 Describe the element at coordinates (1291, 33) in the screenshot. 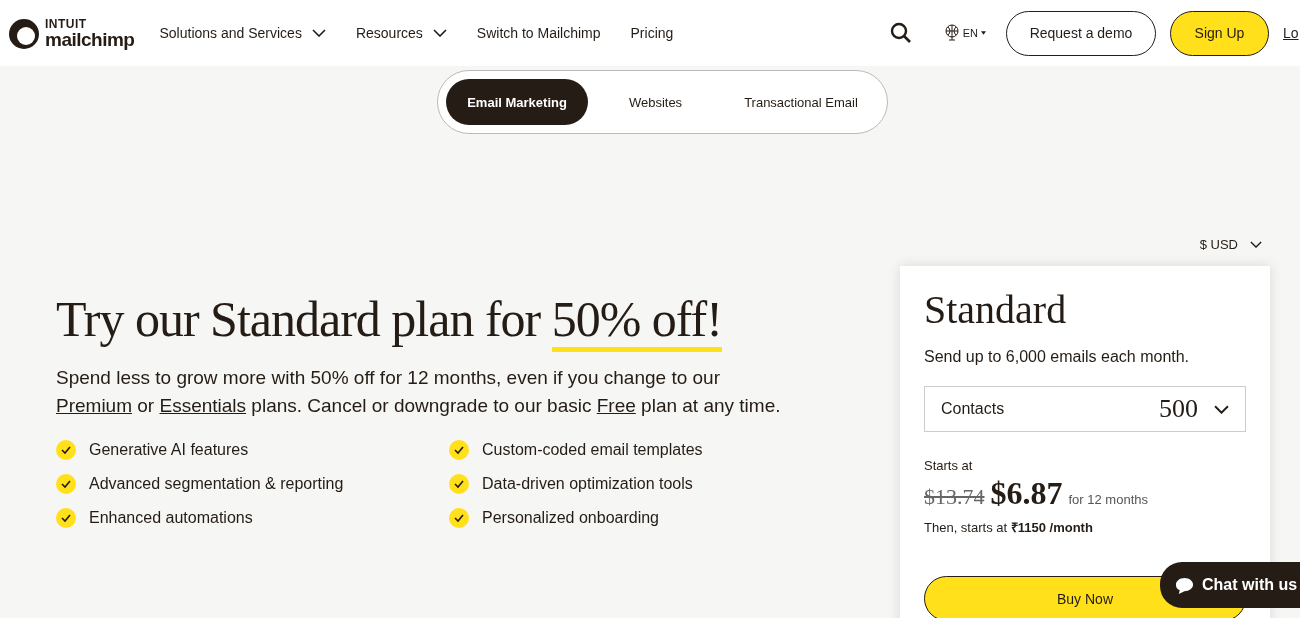

I see `login-link: Lo` at that location.